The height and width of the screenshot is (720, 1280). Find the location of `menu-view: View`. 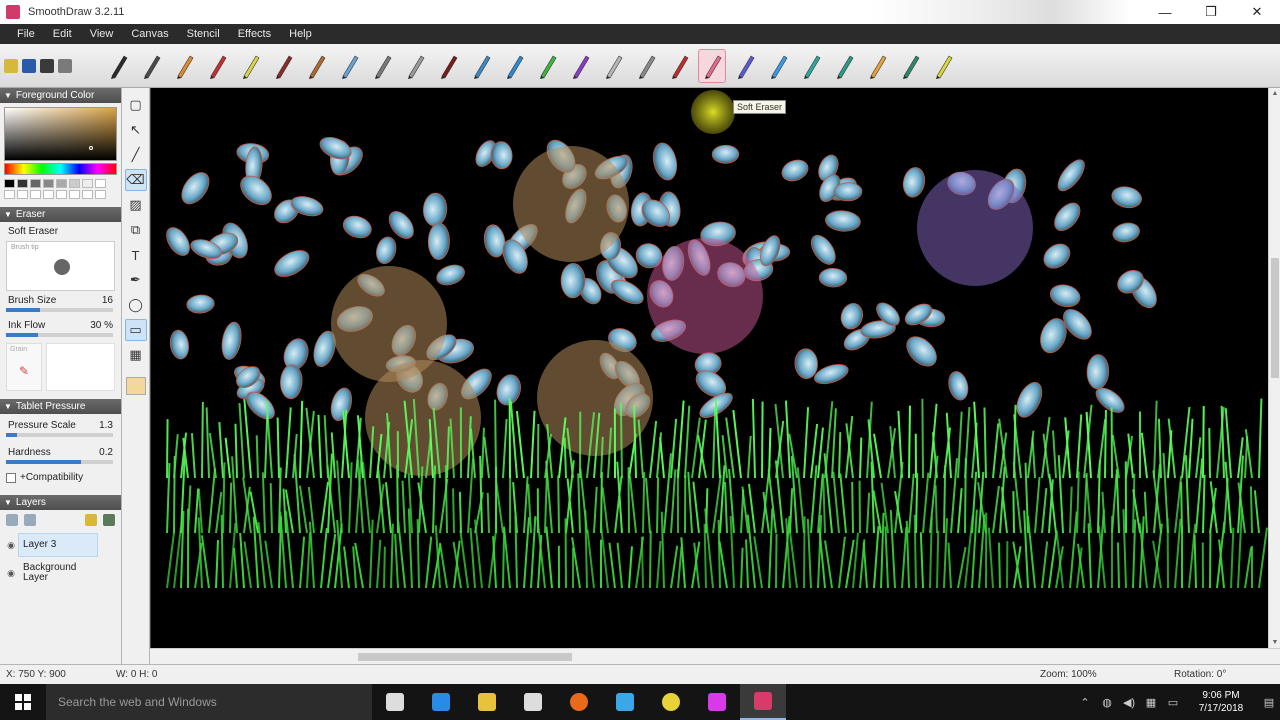

menu-view: View is located at coordinates (102, 34).